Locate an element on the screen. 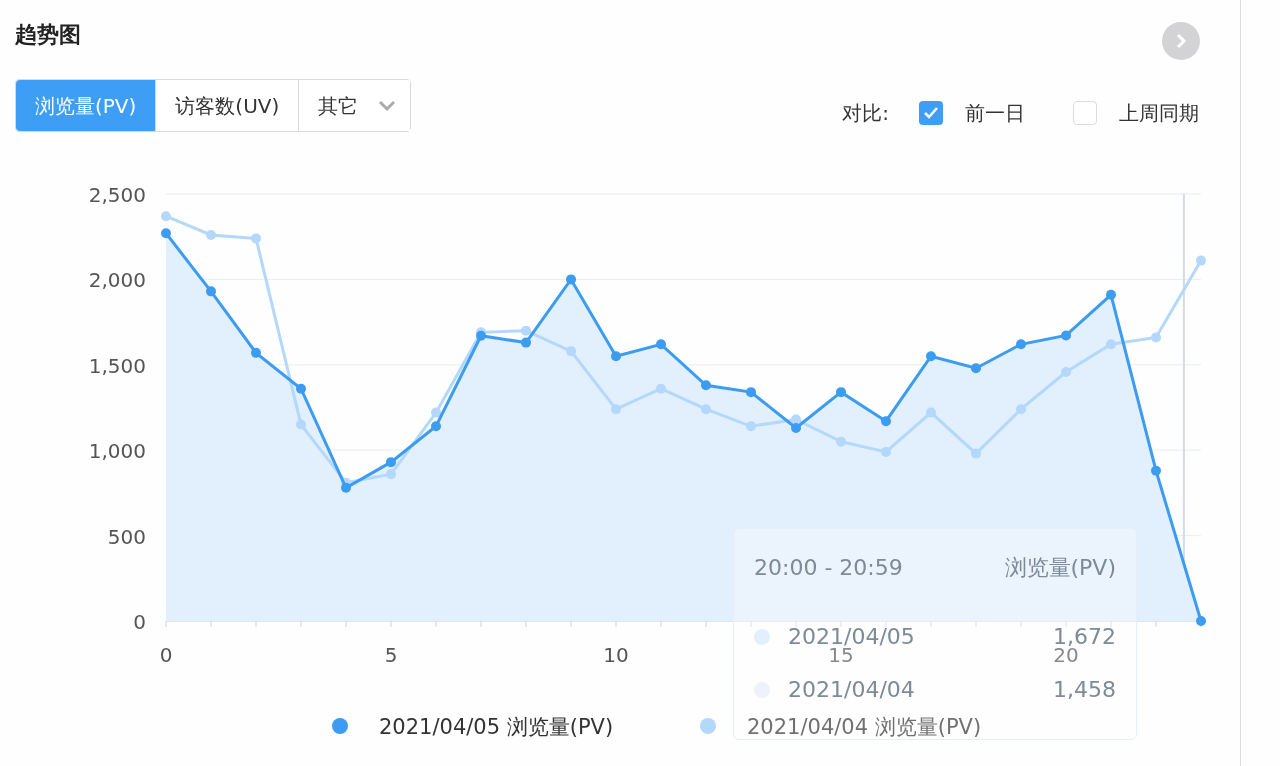  dropdown-tab: 其它 is located at coordinates (354, 105).